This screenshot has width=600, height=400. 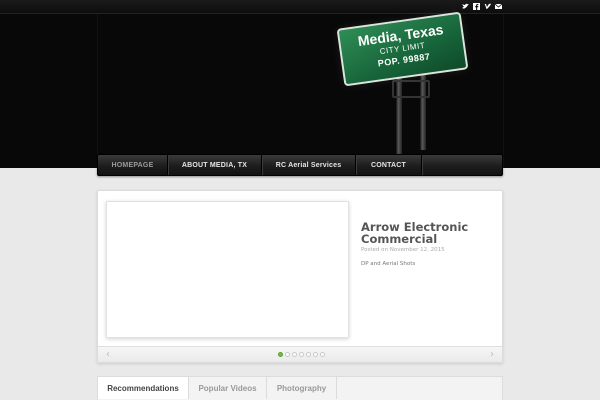 What do you see at coordinates (482, 6) in the screenshot?
I see `social-links` at bounding box center [482, 6].